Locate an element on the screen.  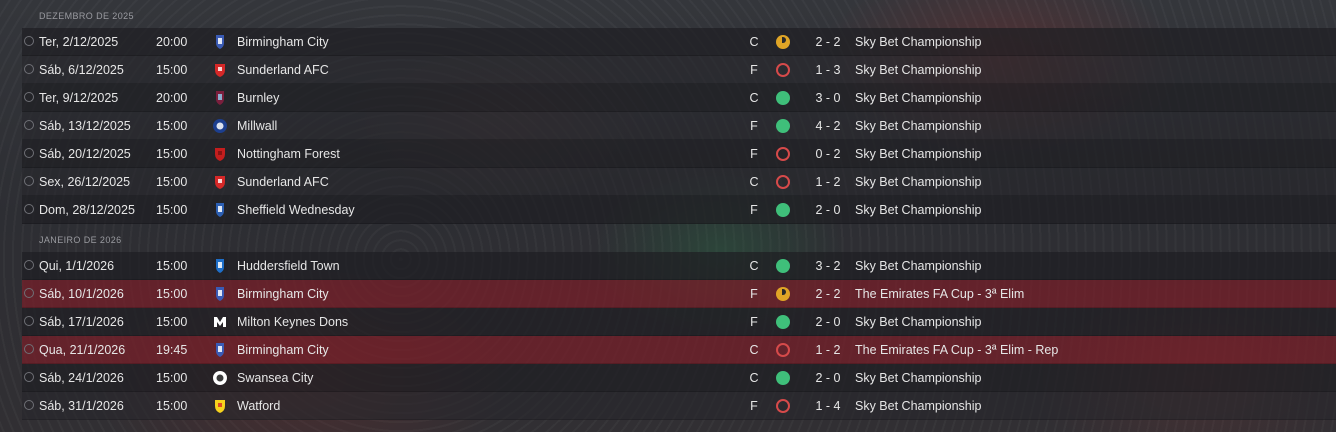
huddersfield-crest-icon is located at coordinates (220, 266).